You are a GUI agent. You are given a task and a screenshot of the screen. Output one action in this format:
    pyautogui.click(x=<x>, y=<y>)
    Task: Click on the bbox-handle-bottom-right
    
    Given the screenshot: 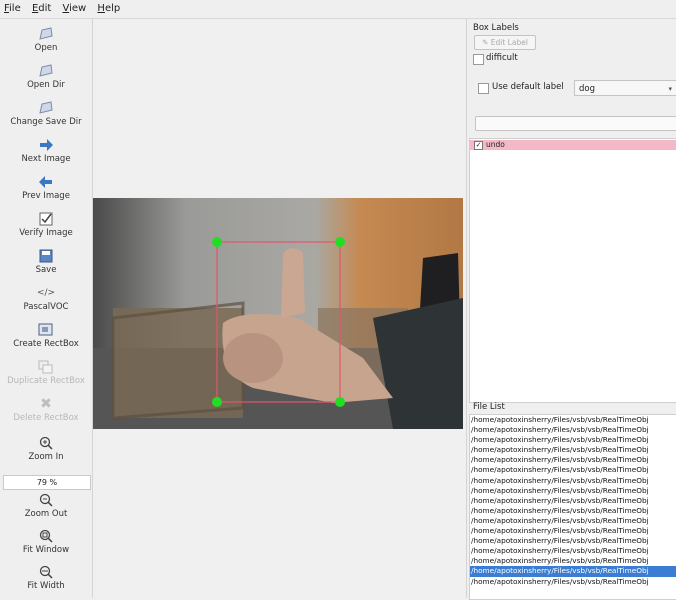 What is the action you would take?
    pyautogui.click(x=340, y=402)
    